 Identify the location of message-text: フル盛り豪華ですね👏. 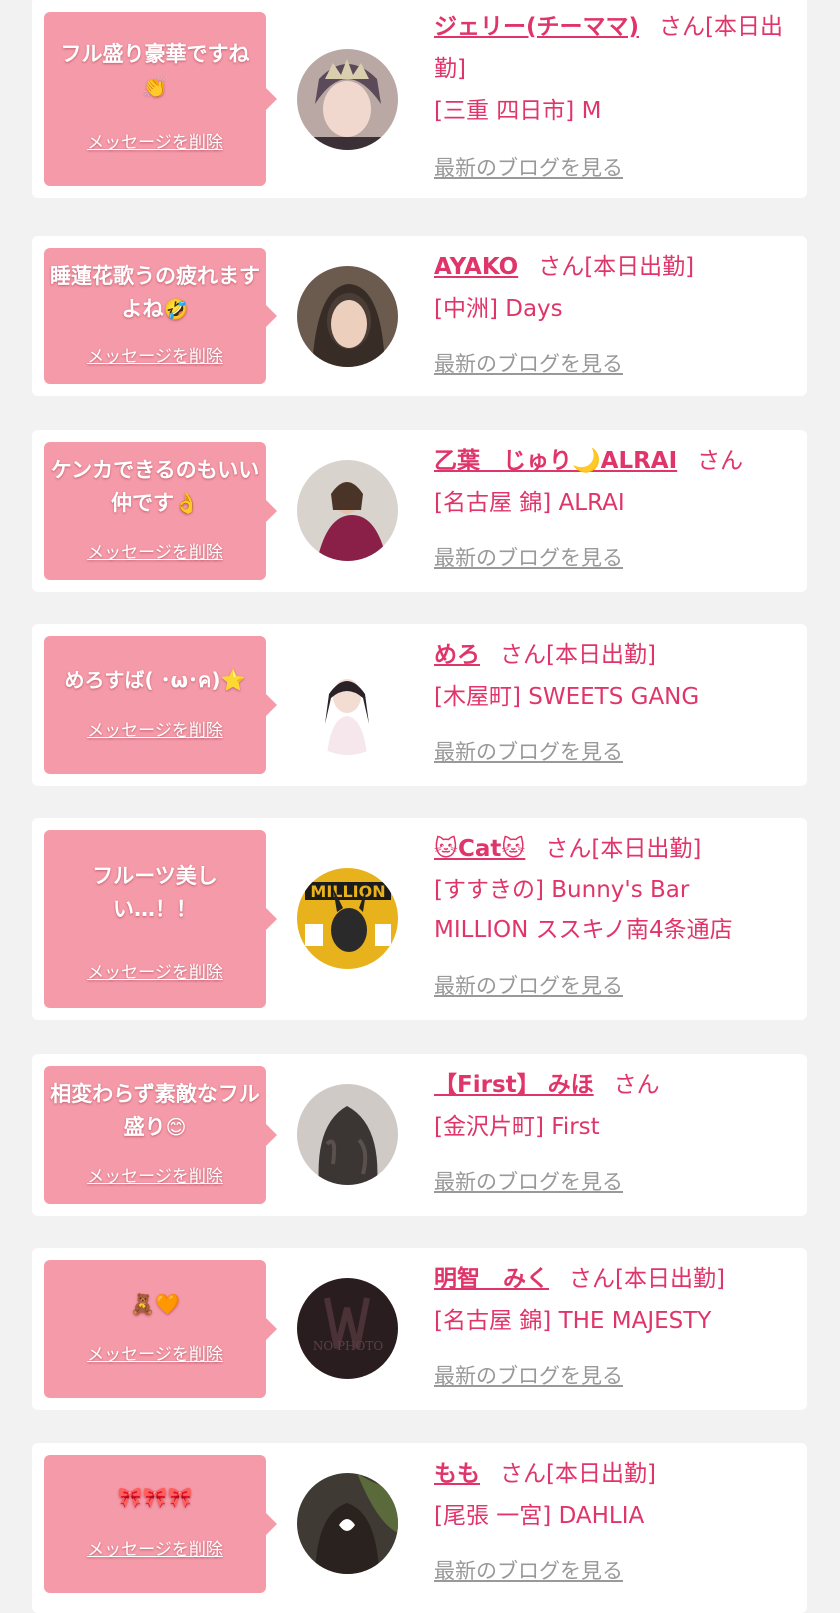
(155, 70).